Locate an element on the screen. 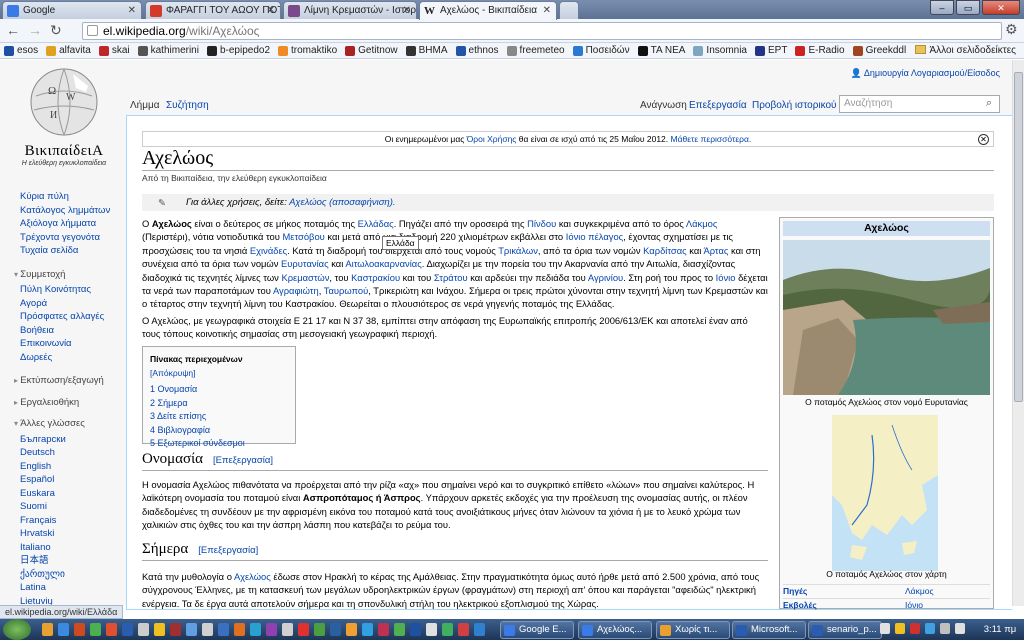 Image resolution: width=1024 pixels, height=640 pixels. other-bookmarks: Άλλοι σελιδοδείκτες is located at coordinates (965, 51).